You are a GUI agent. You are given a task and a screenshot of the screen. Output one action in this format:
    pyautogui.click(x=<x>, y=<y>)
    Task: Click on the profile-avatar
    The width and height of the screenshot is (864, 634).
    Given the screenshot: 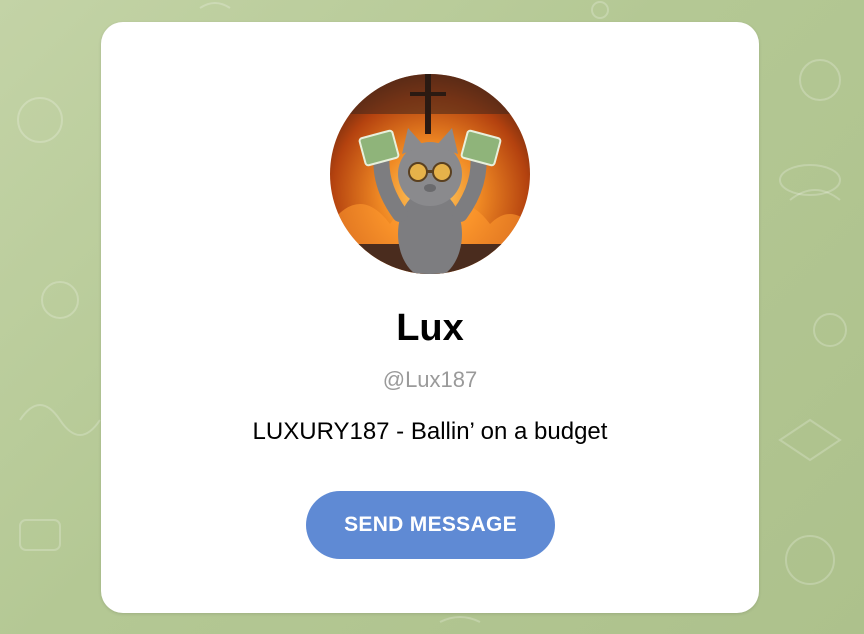 What is the action you would take?
    pyautogui.click(x=430, y=174)
    